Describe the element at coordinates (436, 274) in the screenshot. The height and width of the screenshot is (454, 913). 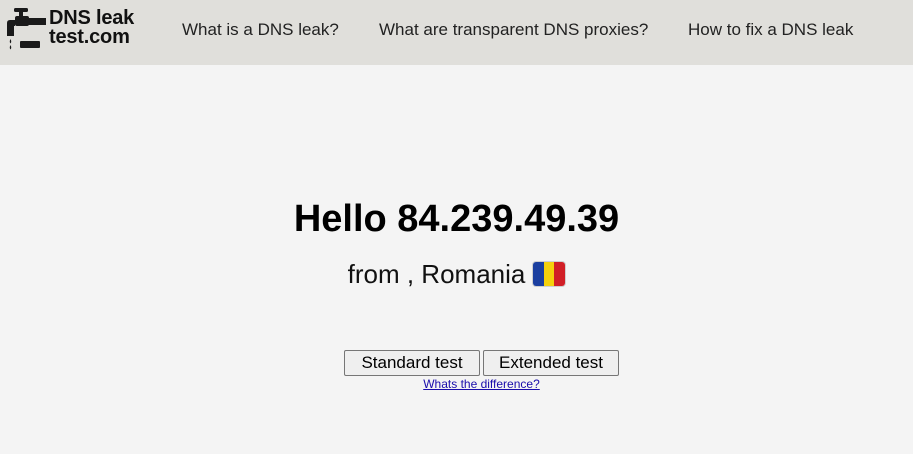
I see `location-text: from , Romania` at that location.